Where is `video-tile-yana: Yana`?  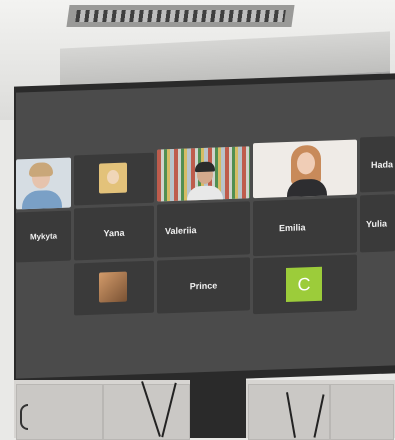
video-tile-yana: Yana is located at coordinates (114, 233).